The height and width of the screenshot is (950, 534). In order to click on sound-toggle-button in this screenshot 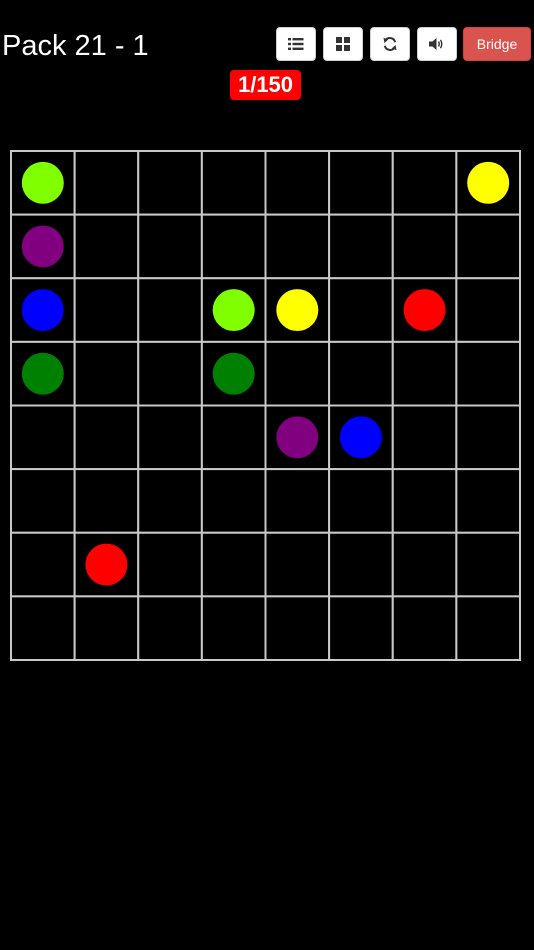, I will do `click(437, 44)`.